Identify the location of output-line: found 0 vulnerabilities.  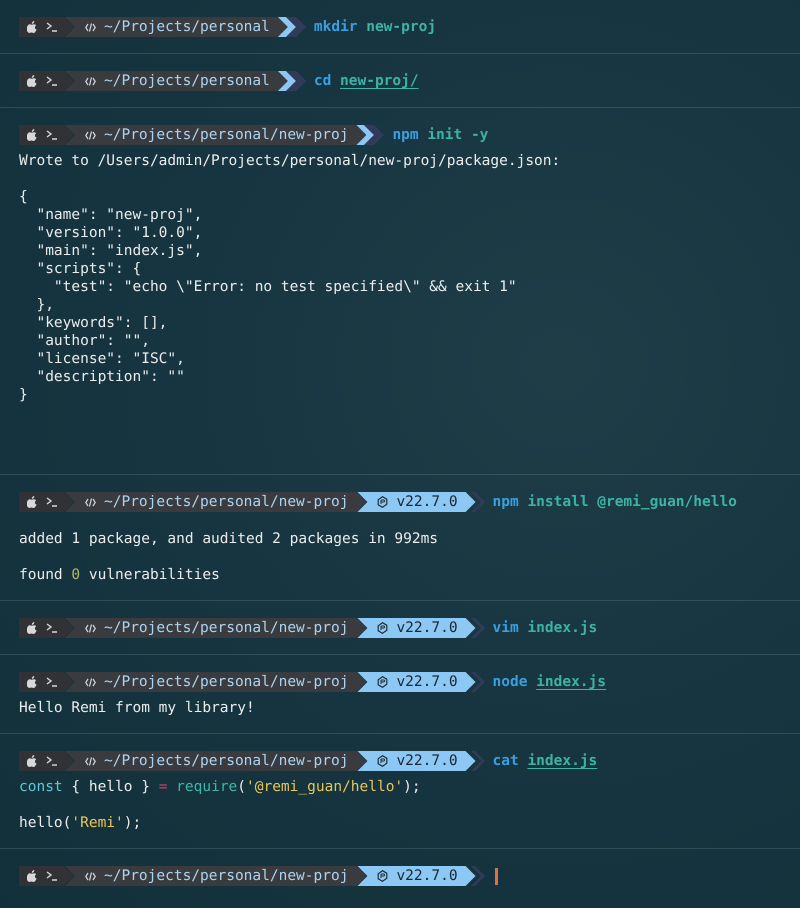
(120, 575).